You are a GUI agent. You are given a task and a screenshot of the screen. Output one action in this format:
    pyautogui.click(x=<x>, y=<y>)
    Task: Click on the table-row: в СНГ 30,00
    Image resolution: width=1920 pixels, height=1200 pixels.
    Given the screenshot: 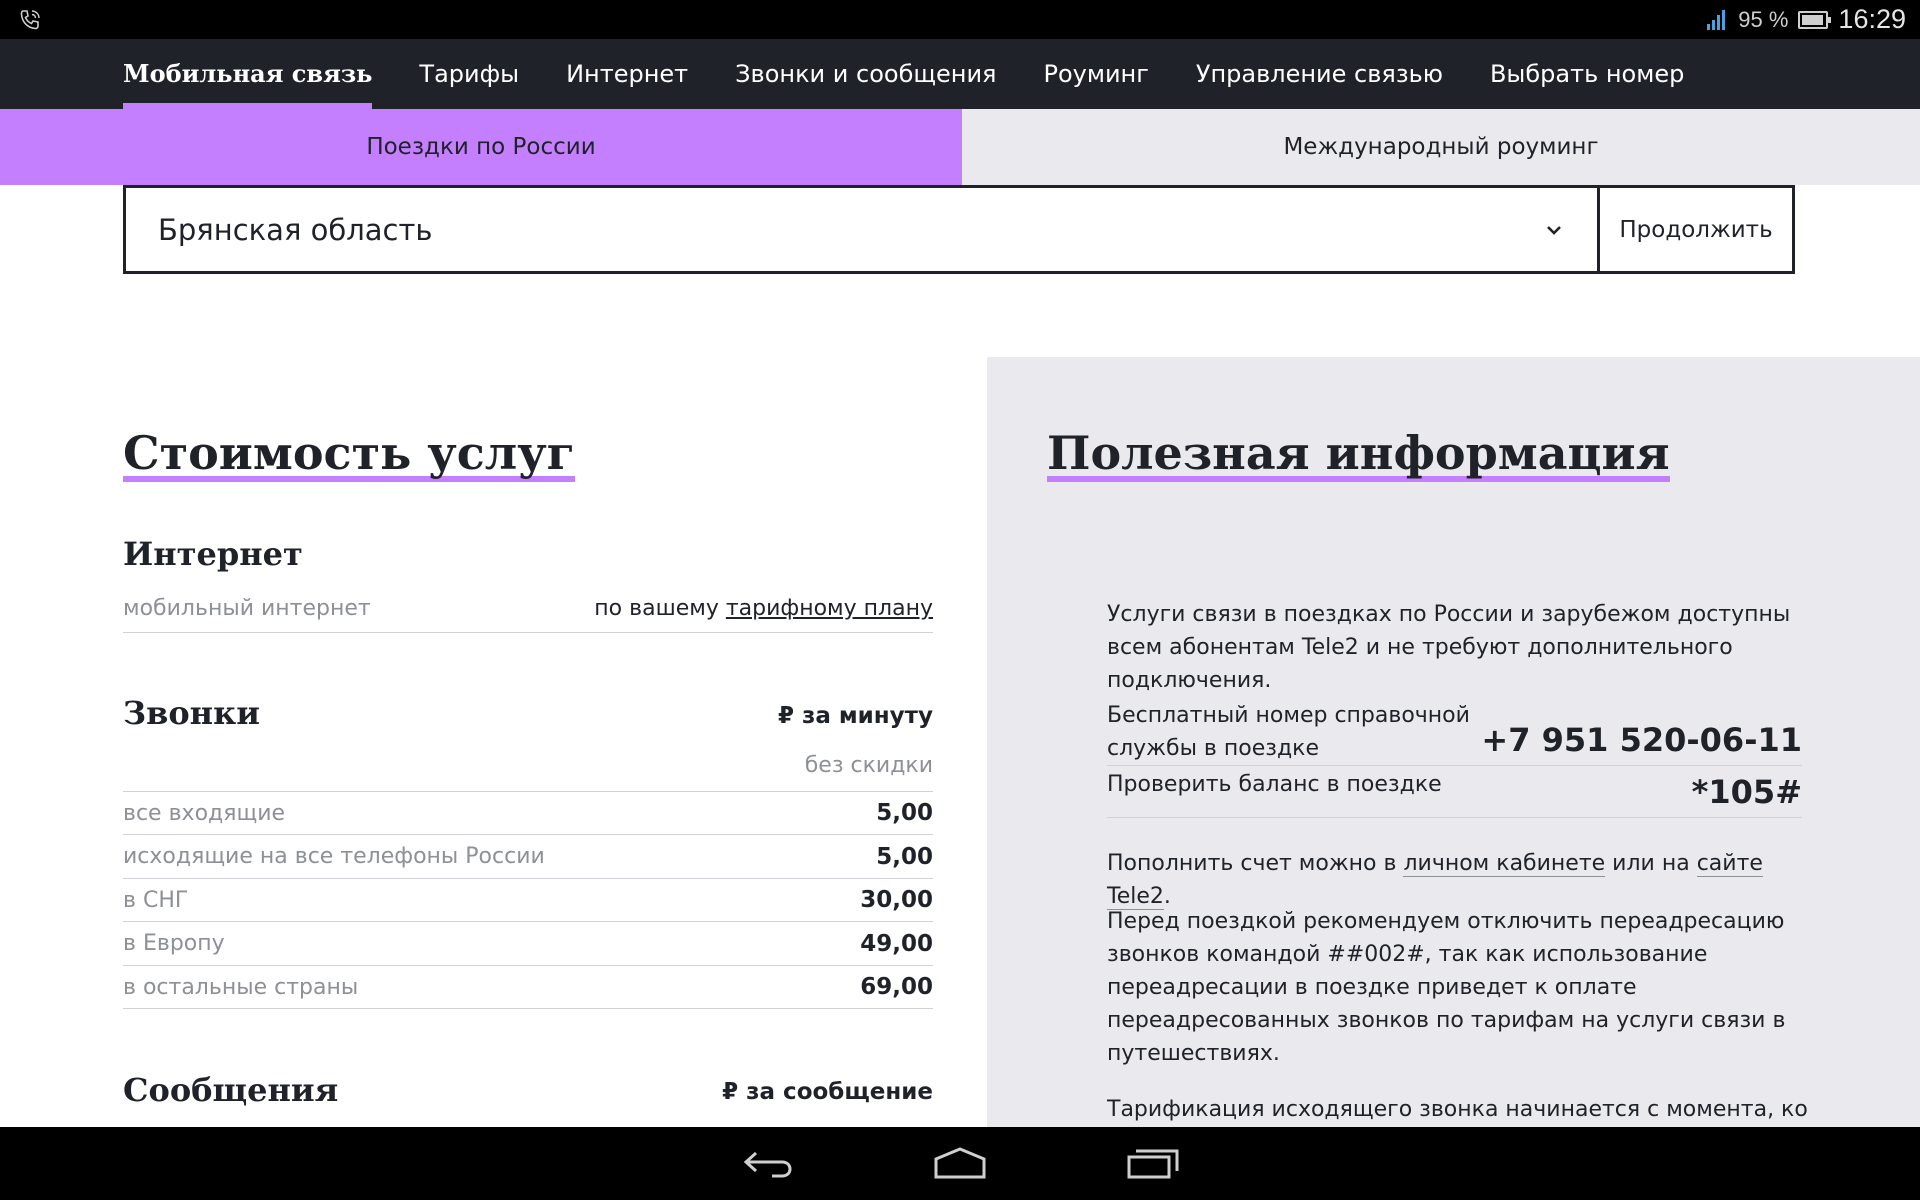 What is the action you would take?
    pyautogui.click(x=528, y=900)
    